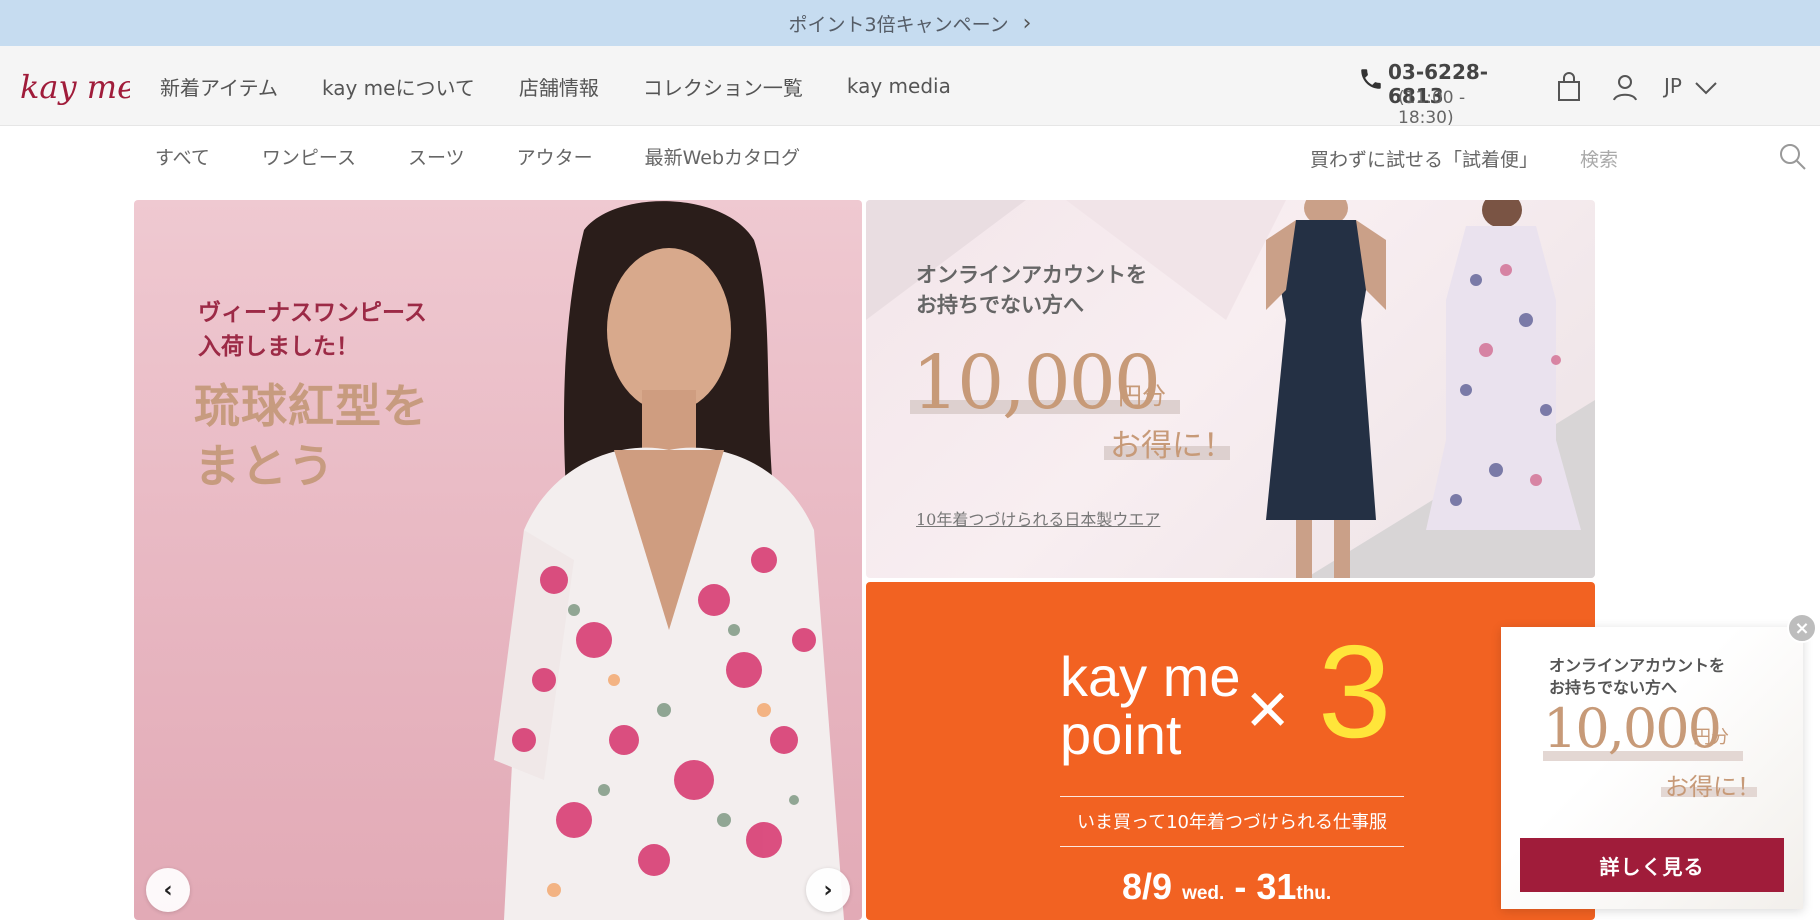 Image resolution: width=1820 pixels, height=920 pixels. I want to click on category-all: すべて, so click(182, 156).